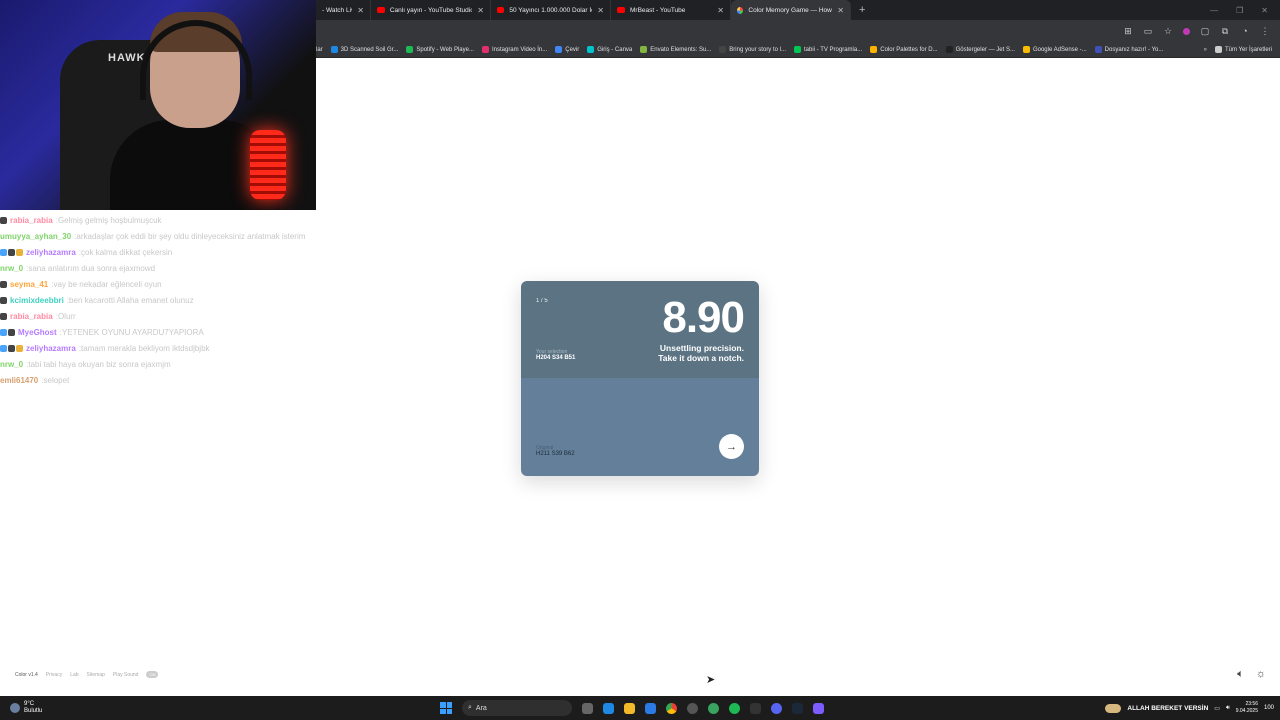  What do you see at coordinates (74, 675) in the screenshot?
I see `footer-link-lab: Lab` at bounding box center [74, 675].